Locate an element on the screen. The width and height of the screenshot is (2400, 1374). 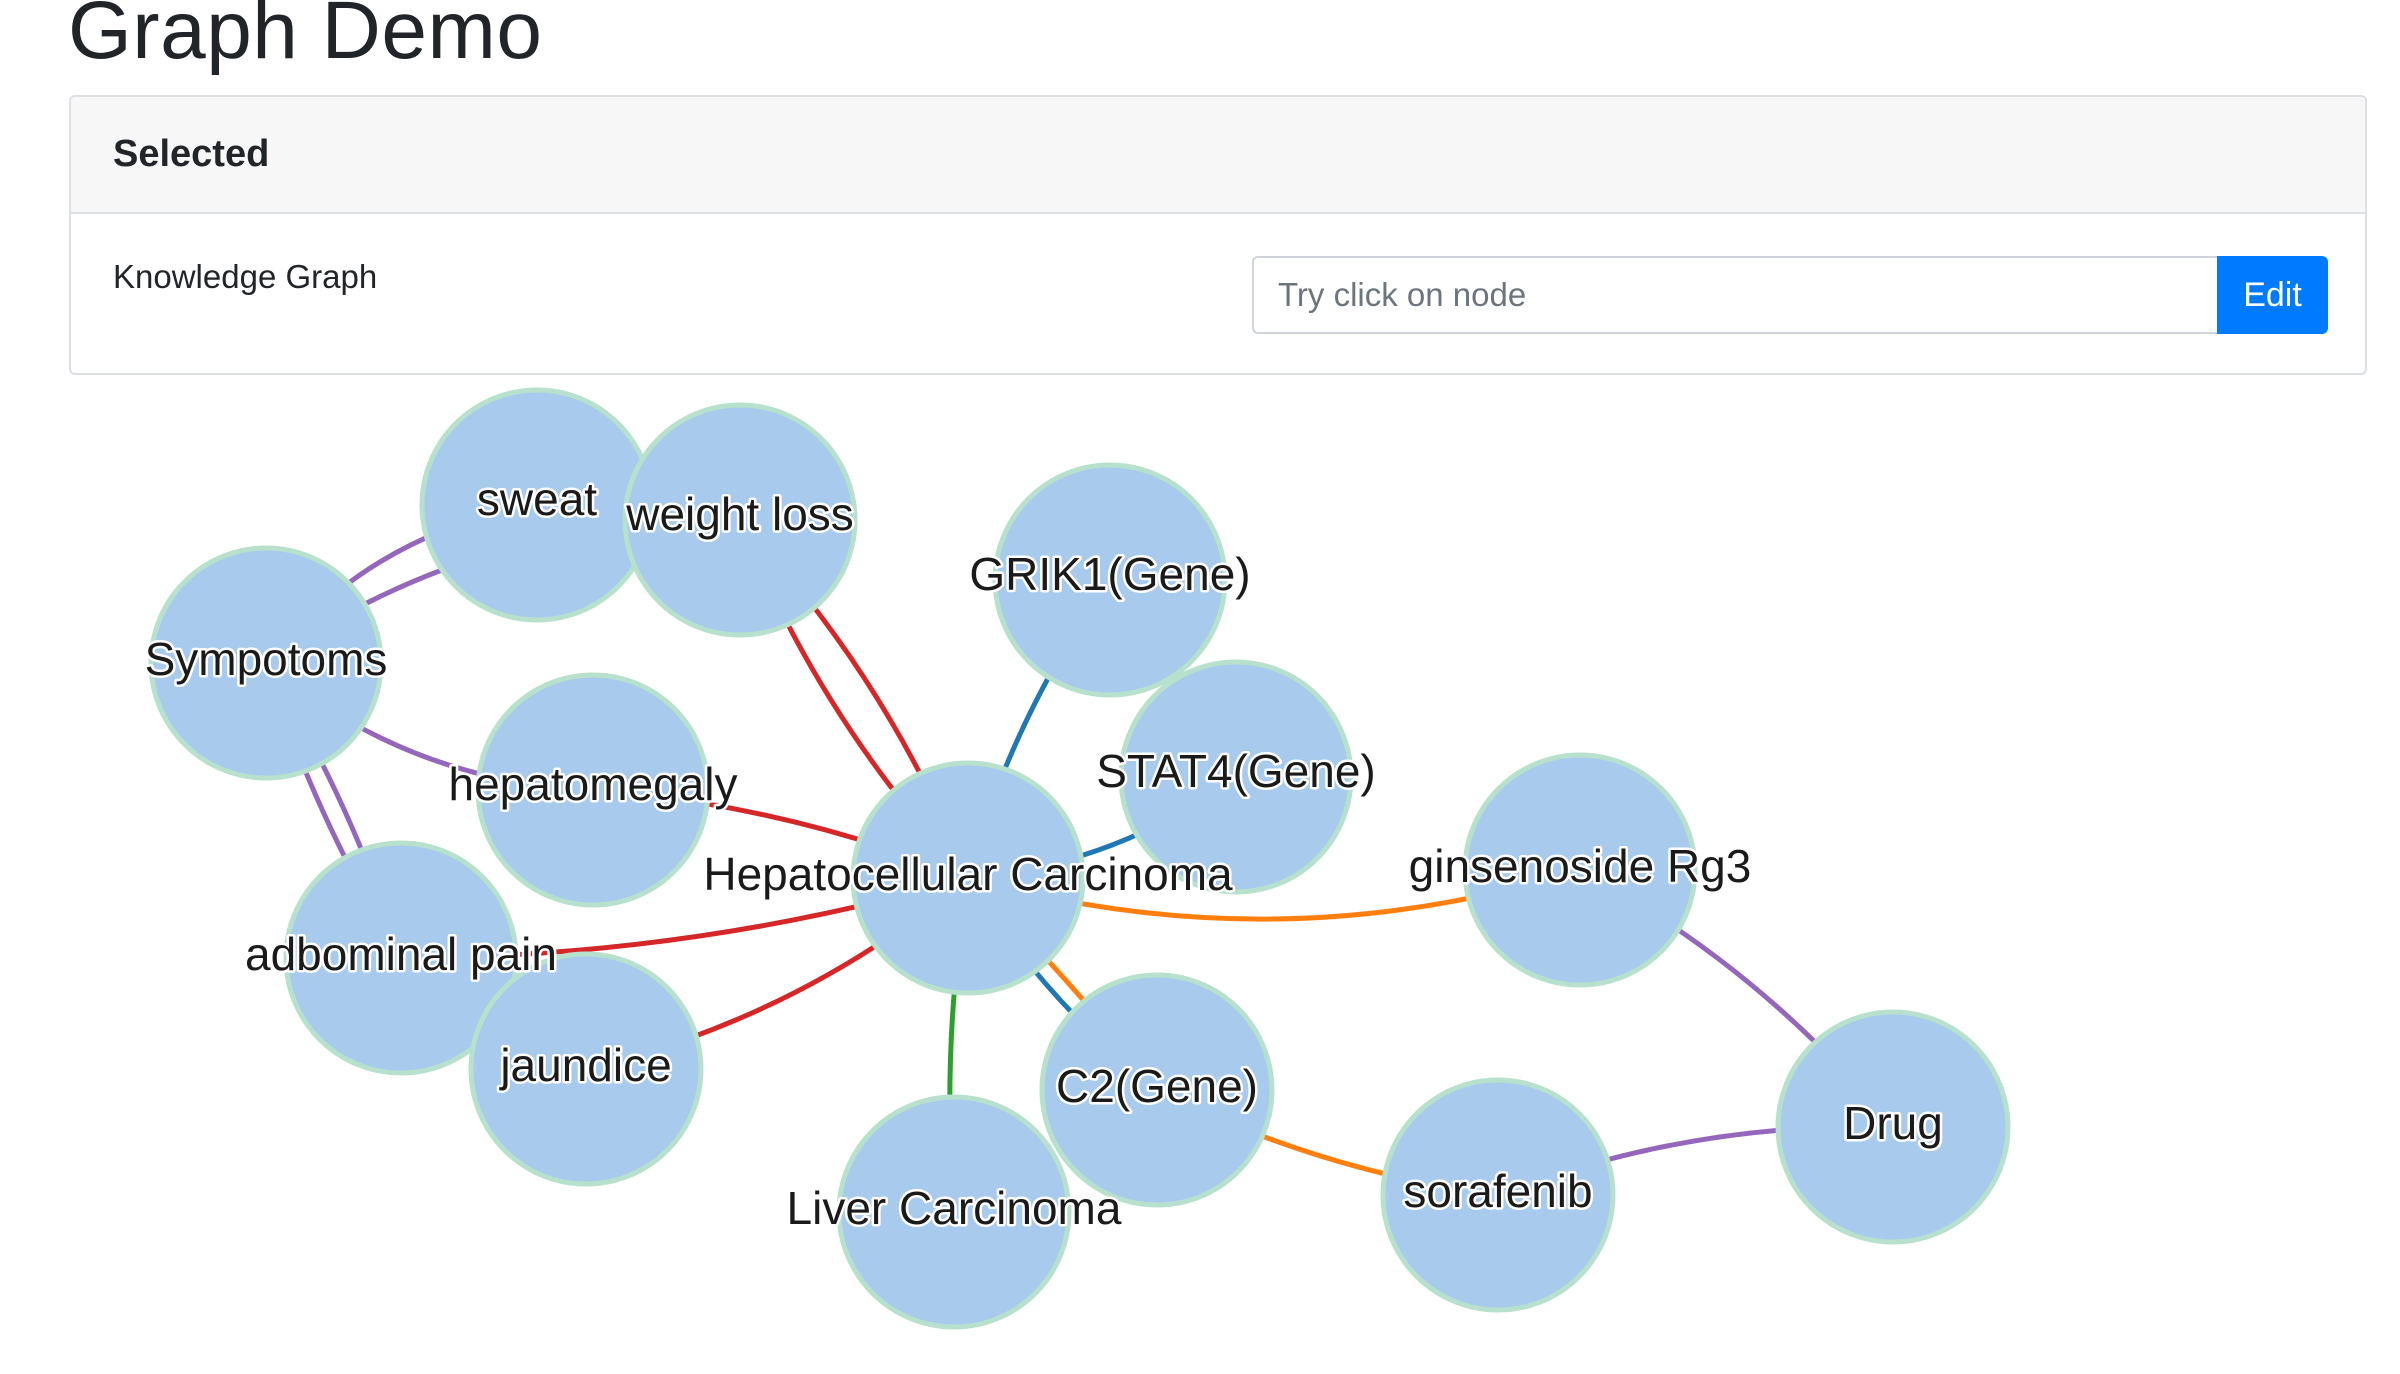
node-label-hepatomegaly: hepatomegaly is located at coordinates (593, 784).